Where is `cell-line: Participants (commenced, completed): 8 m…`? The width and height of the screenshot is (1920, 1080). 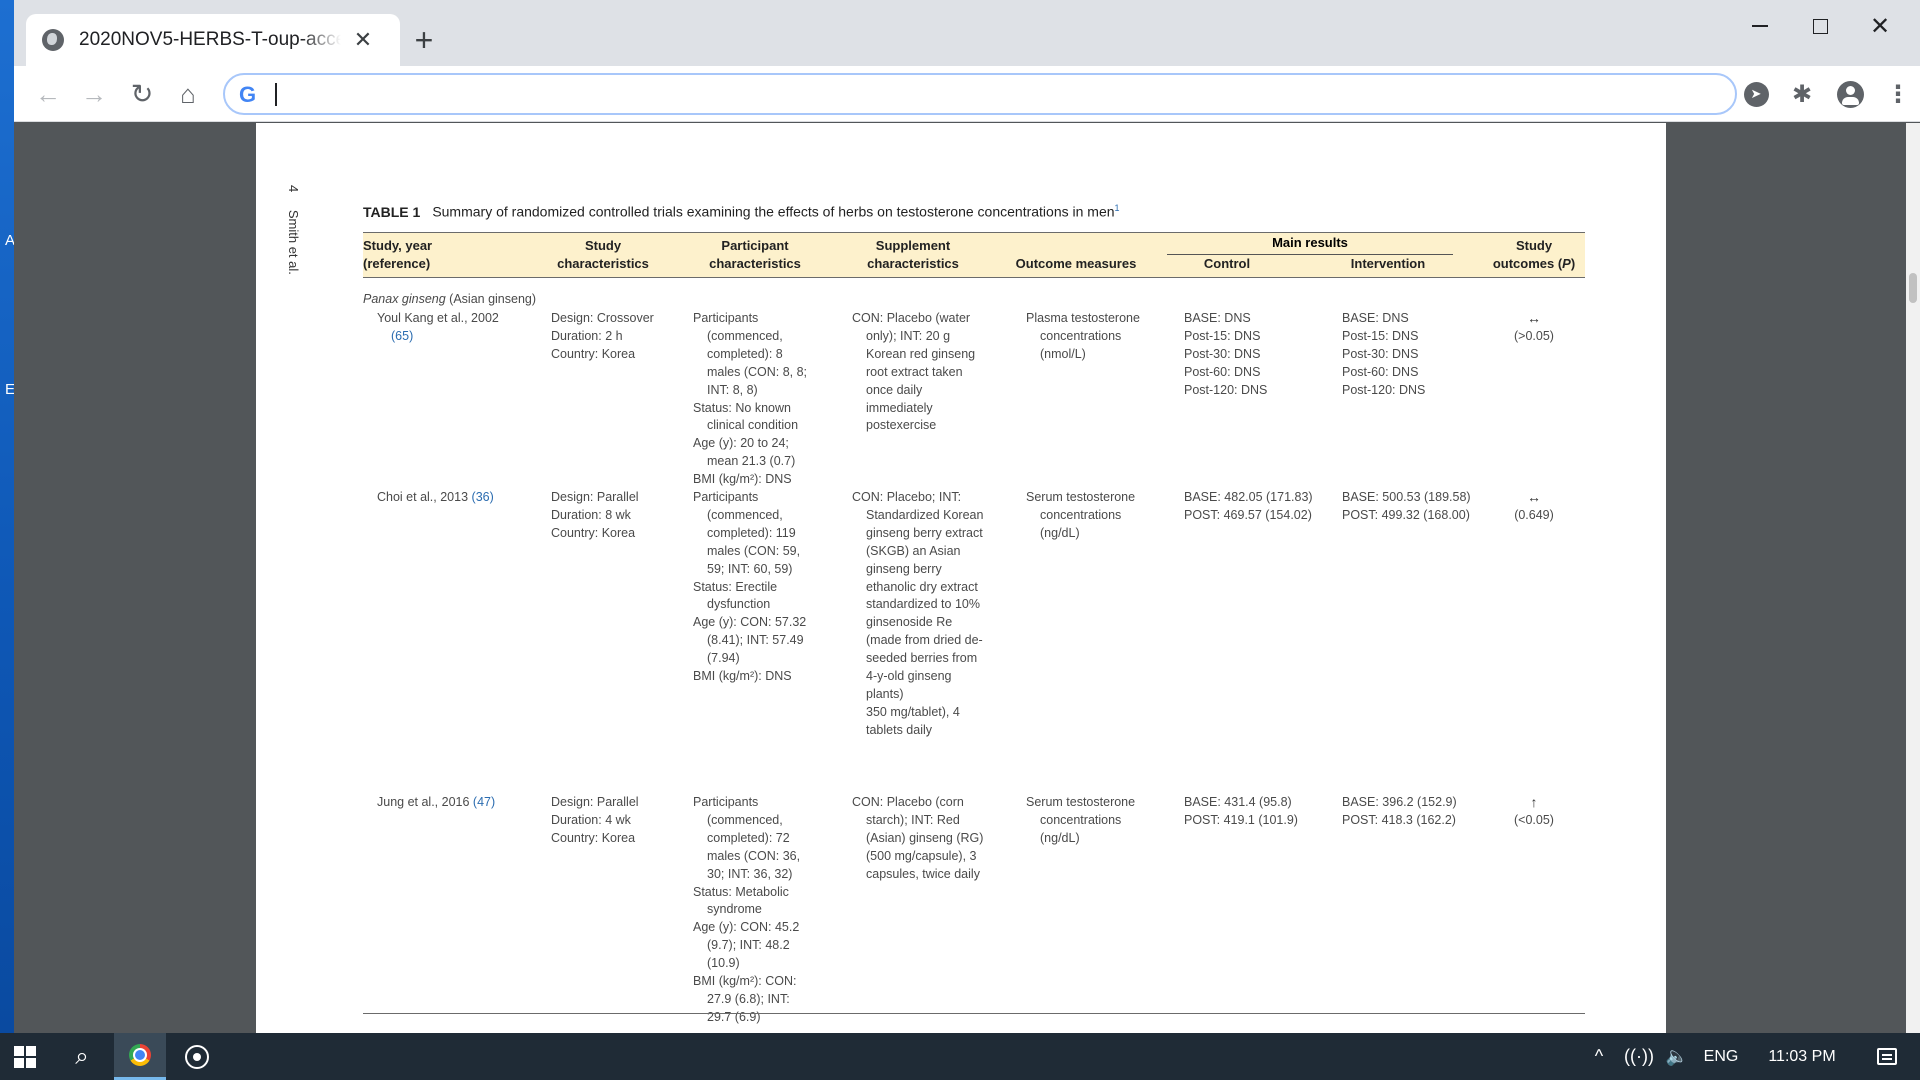 cell-line: Participants (commenced, completed): 8 m… is located at coordinates (750, 354).